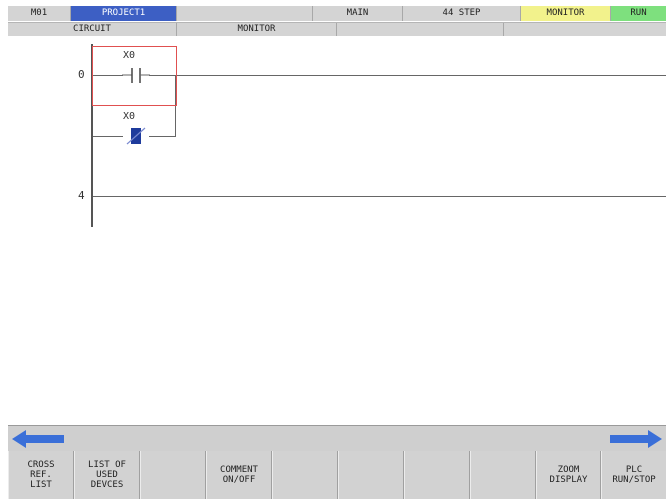 Image resolution: width=666 pixels, height=499 pixels. Describe the element at coordinates (92, 29) in the screenshot. I see `circuit-label: CIRCUIT` at that location.